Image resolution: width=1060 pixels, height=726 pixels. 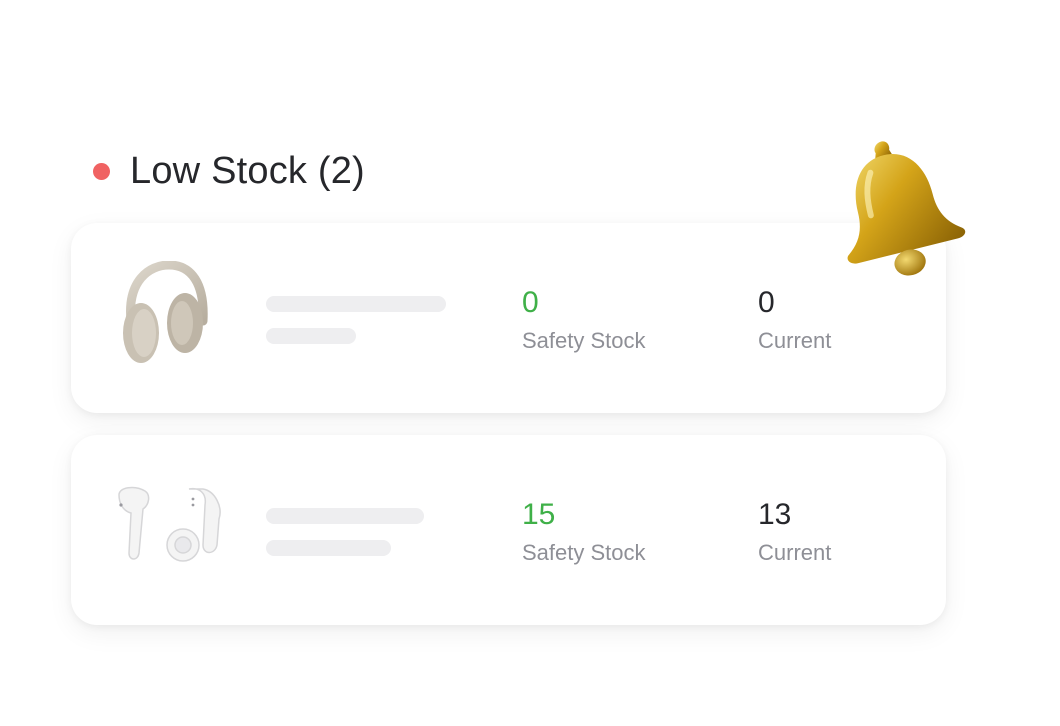 What do you see at coordinates (858, 320) in the screenshot?
I see `current-stock-metric: 0 Current` at bounding box center [858, 320].